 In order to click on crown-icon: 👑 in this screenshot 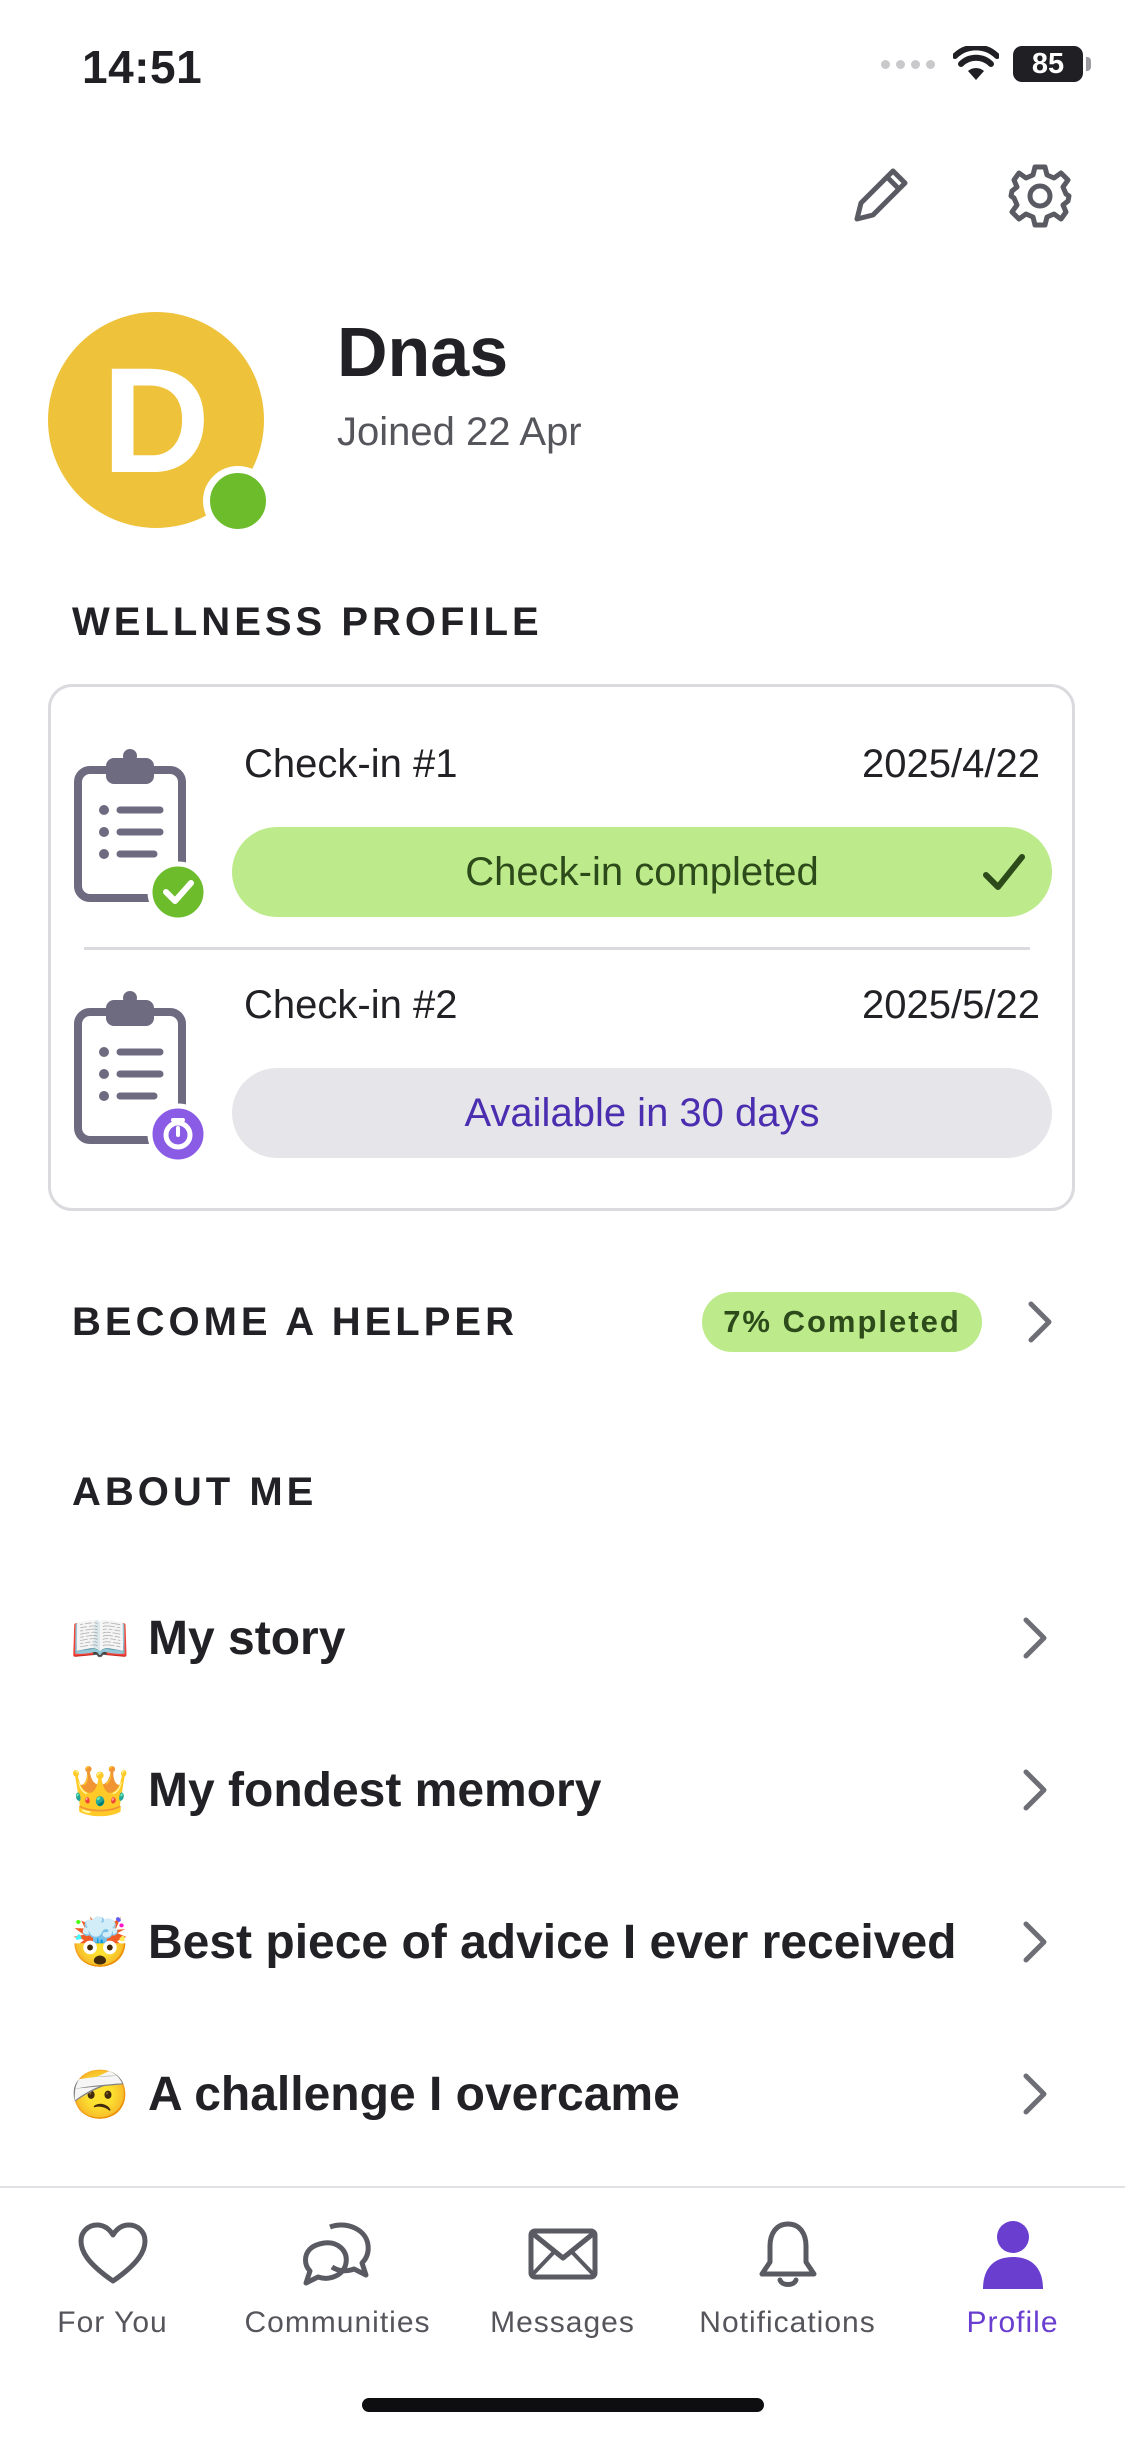, I will do `click(100, 1791)`.